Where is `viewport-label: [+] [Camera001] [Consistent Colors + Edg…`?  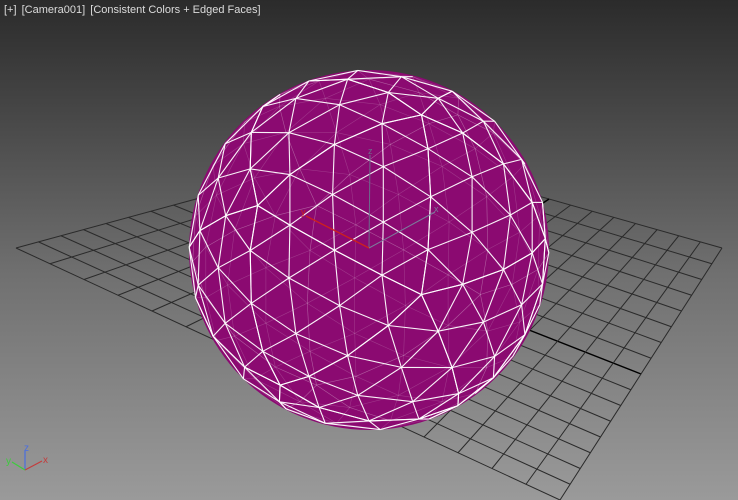
viewport-label: [+] [Camera001] [Consistent Colors + Edg… is located at coordinates (133, 10).